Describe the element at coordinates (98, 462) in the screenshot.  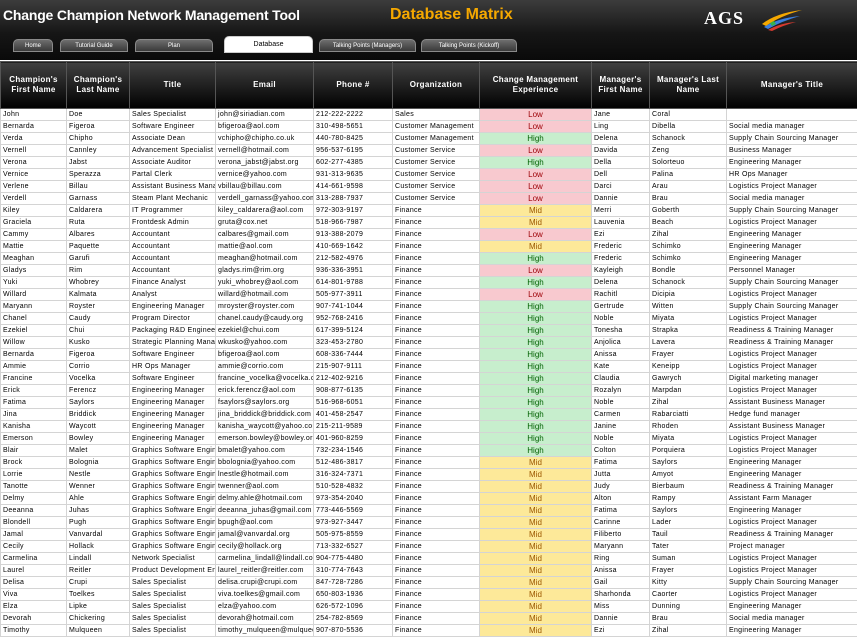
I see `cell-champion-last-name: Bolognia` at that location.